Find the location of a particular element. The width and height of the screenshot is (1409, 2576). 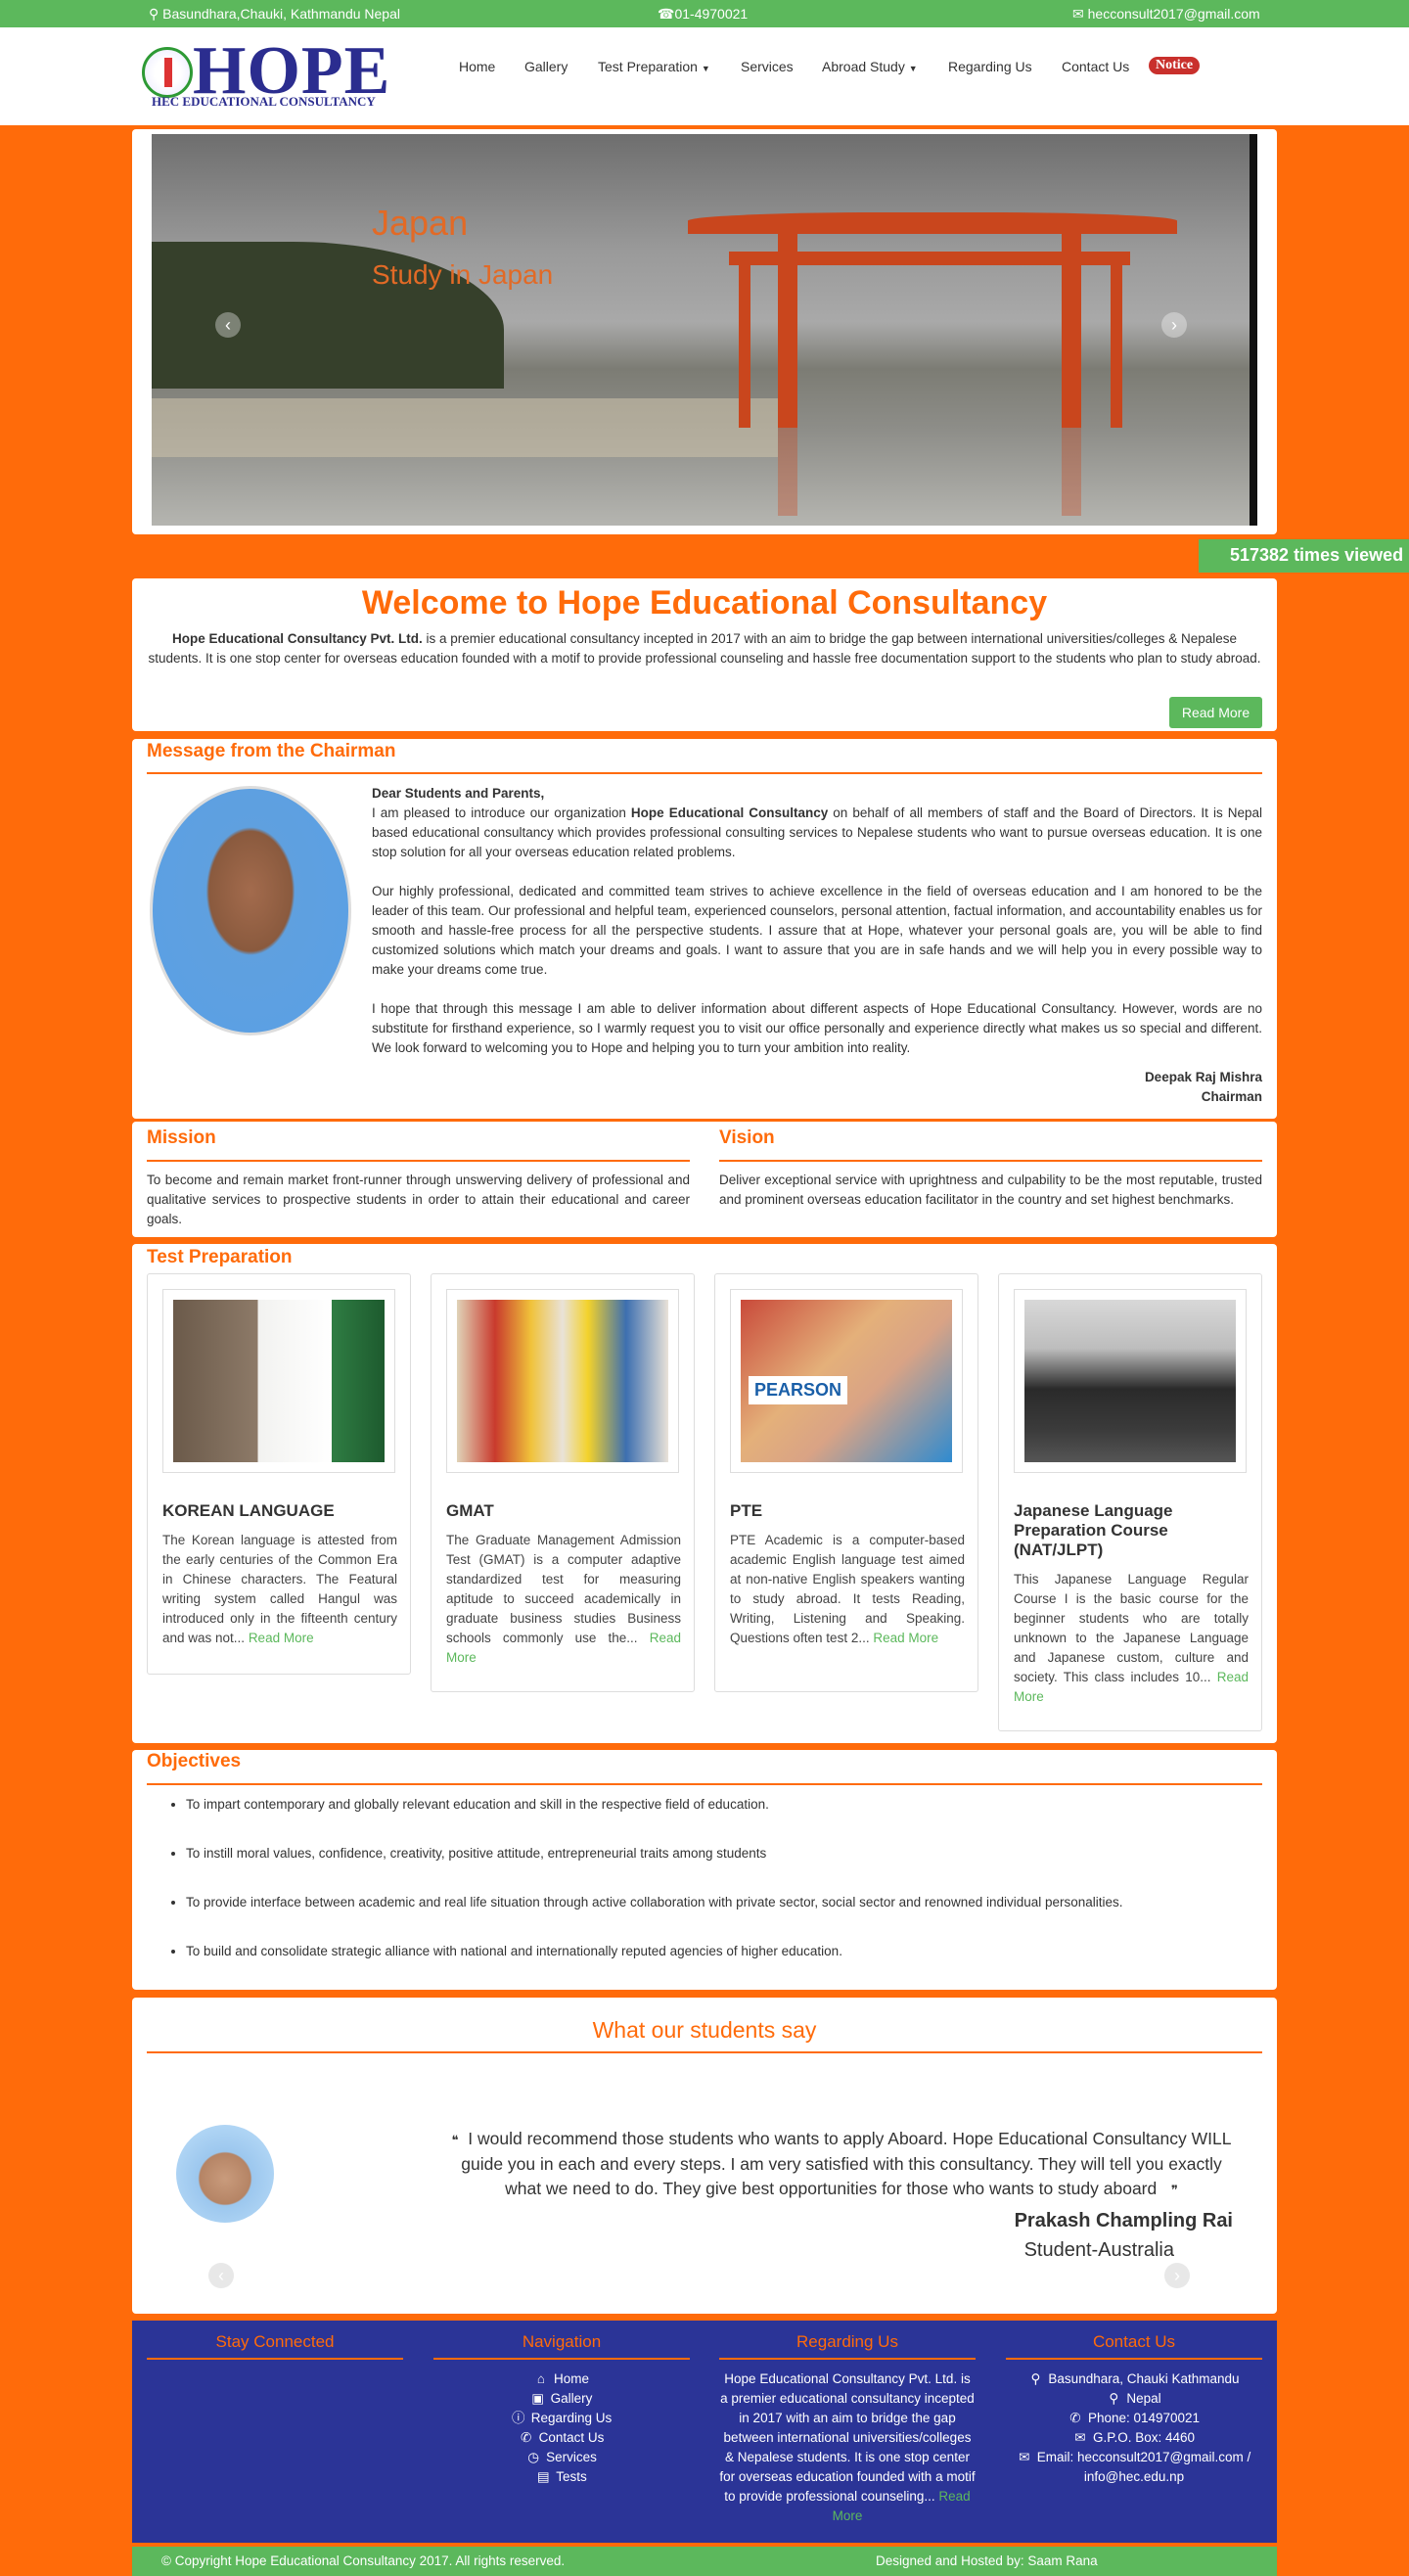

chairman-photo is located at coordinates (251, 910).